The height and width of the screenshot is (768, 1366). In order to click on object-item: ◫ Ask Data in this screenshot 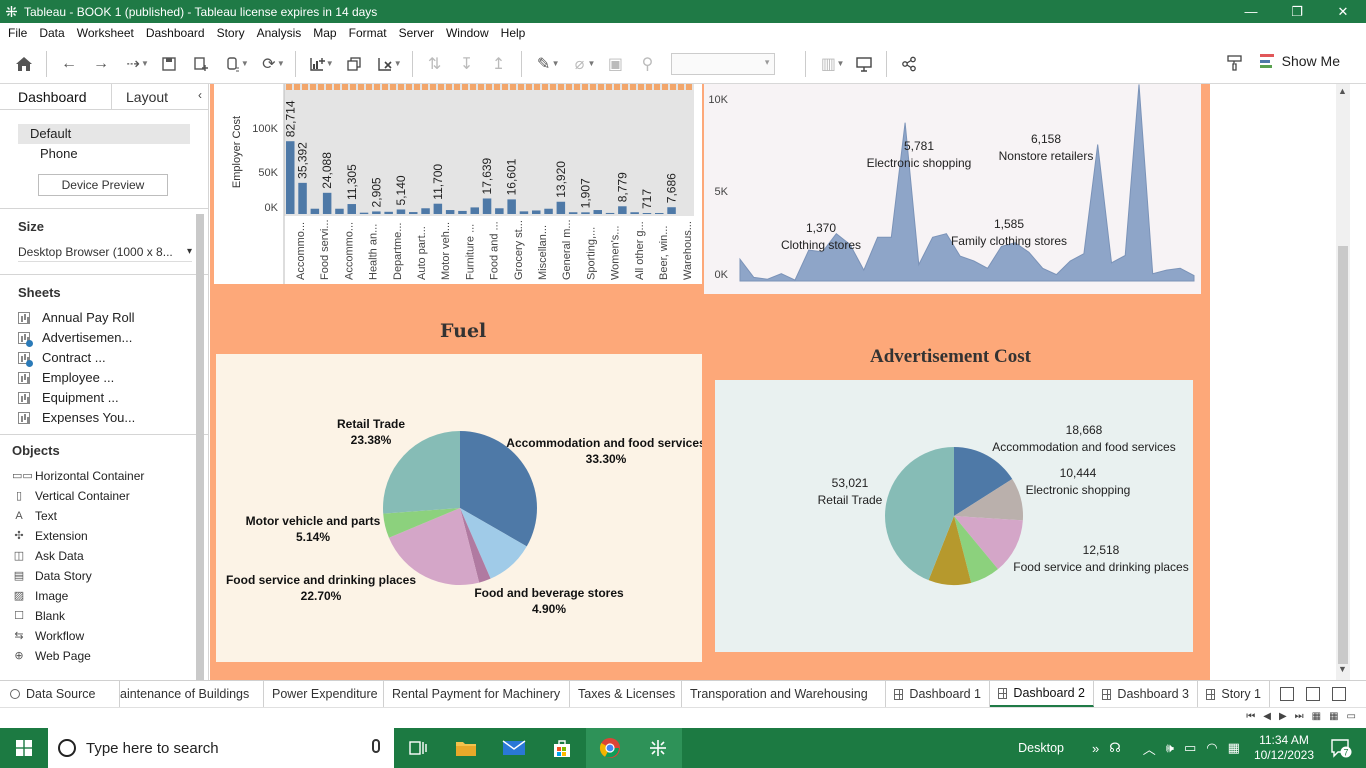, I will do `click(110, 556)`.